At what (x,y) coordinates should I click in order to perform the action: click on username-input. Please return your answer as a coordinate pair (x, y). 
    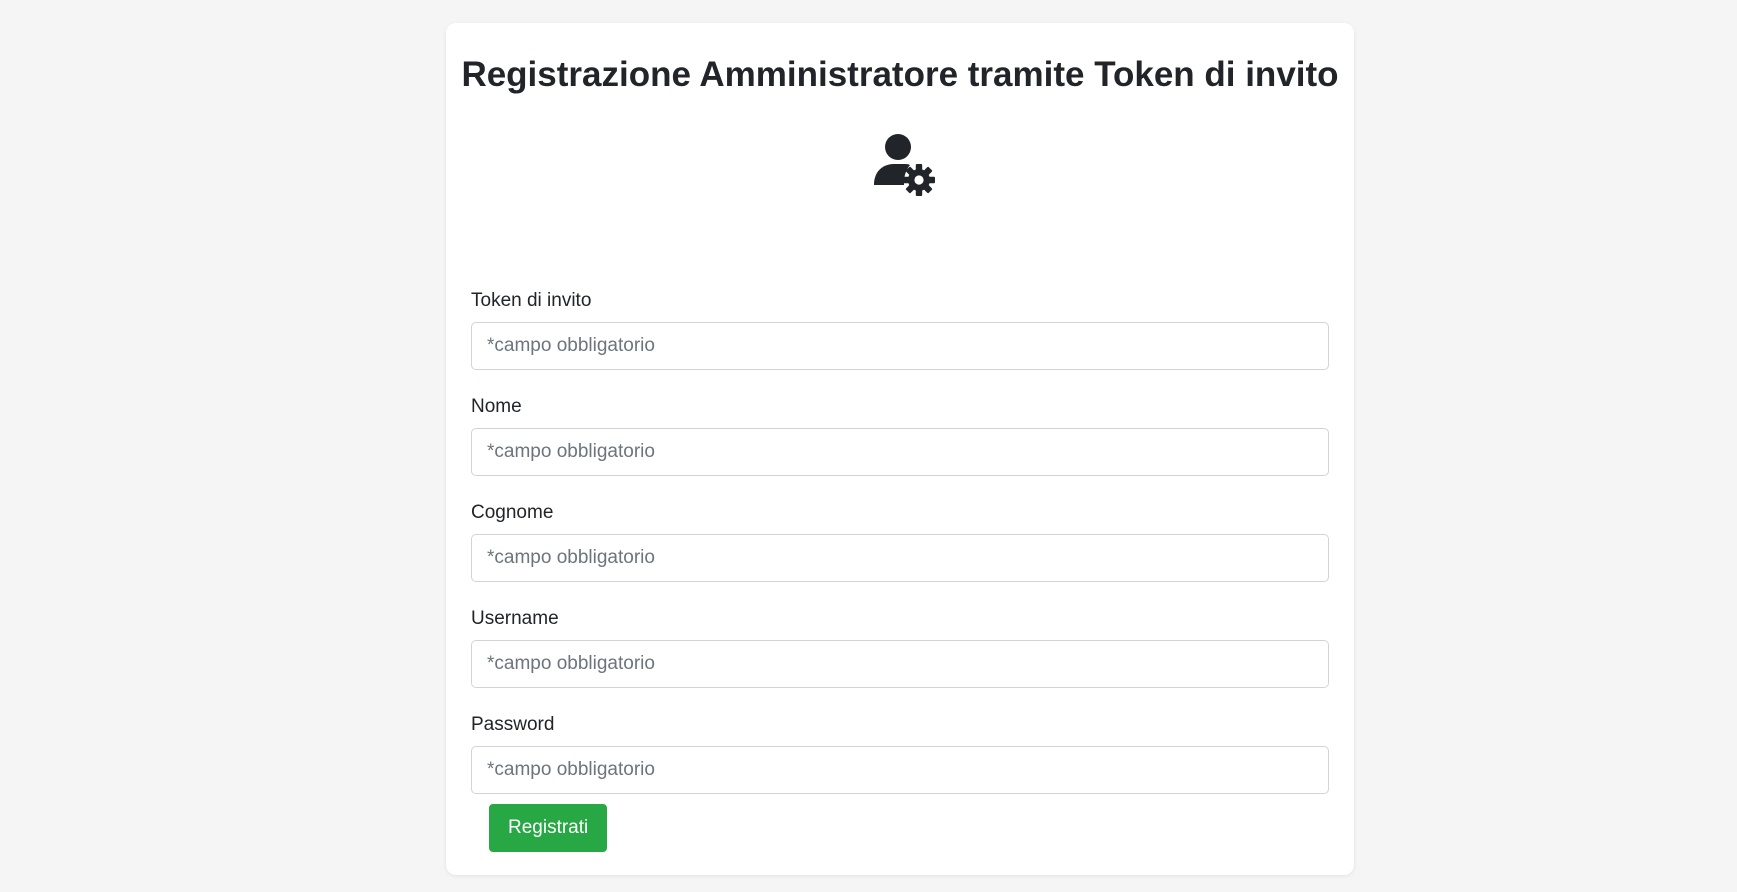
    Looking at the image, I should click on (900, 664).